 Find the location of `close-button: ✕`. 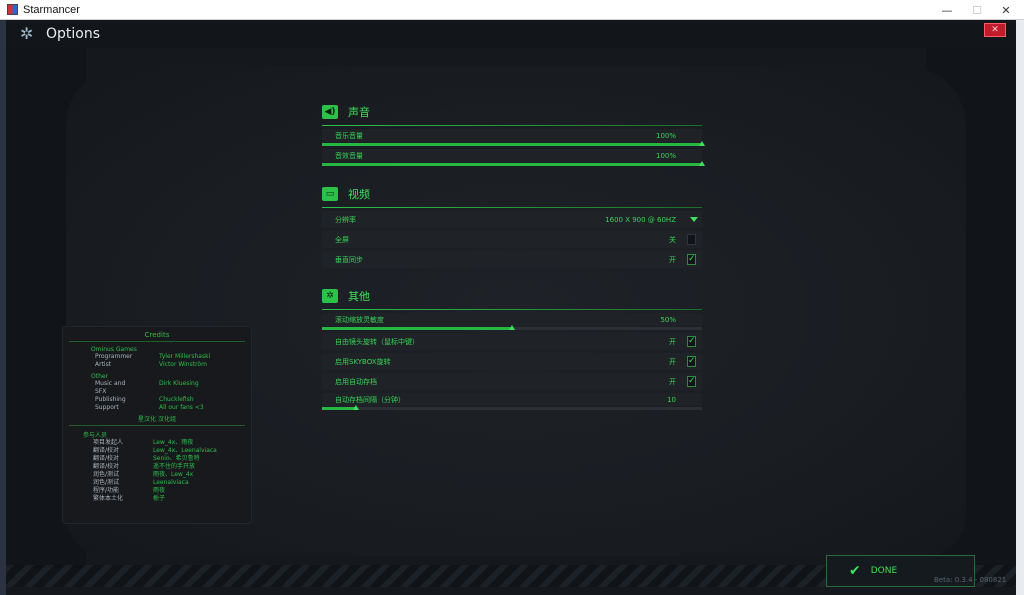

close-button: ✕ is located at coordinates (1006, 10).